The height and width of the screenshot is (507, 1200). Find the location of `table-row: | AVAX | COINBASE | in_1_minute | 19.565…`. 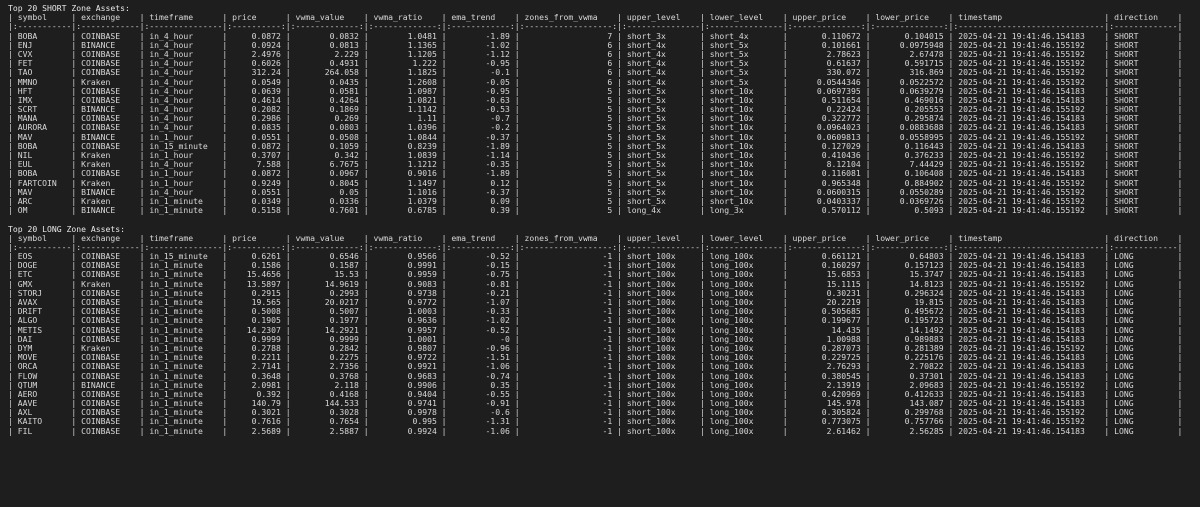

table-row: | AVAX | COINBASE | in_1_minute | 19.565… is located at coordinates (595, 302).